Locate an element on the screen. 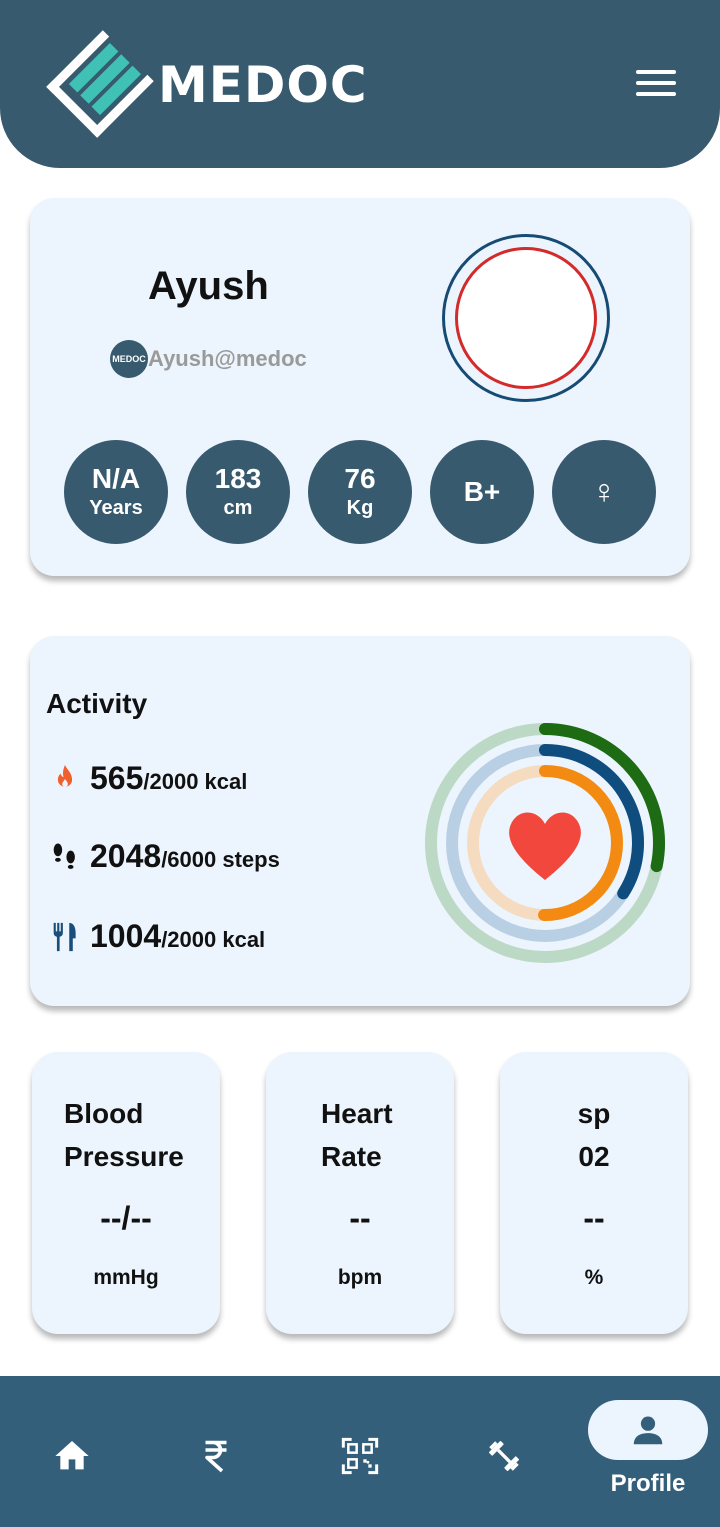 This screenshot has width=720, height=1527. email-row: MEDOC Ayush@medoc is located at coordinates (208, 359).